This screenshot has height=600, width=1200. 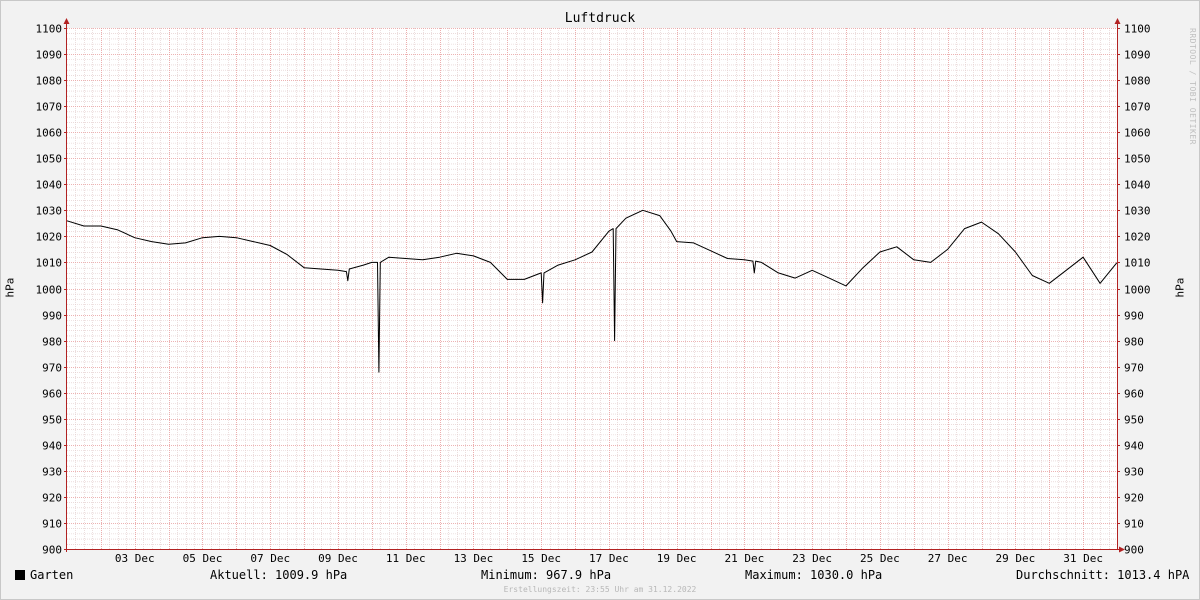 I want to click on legend-label: Garten, so click(x=52, y=575).